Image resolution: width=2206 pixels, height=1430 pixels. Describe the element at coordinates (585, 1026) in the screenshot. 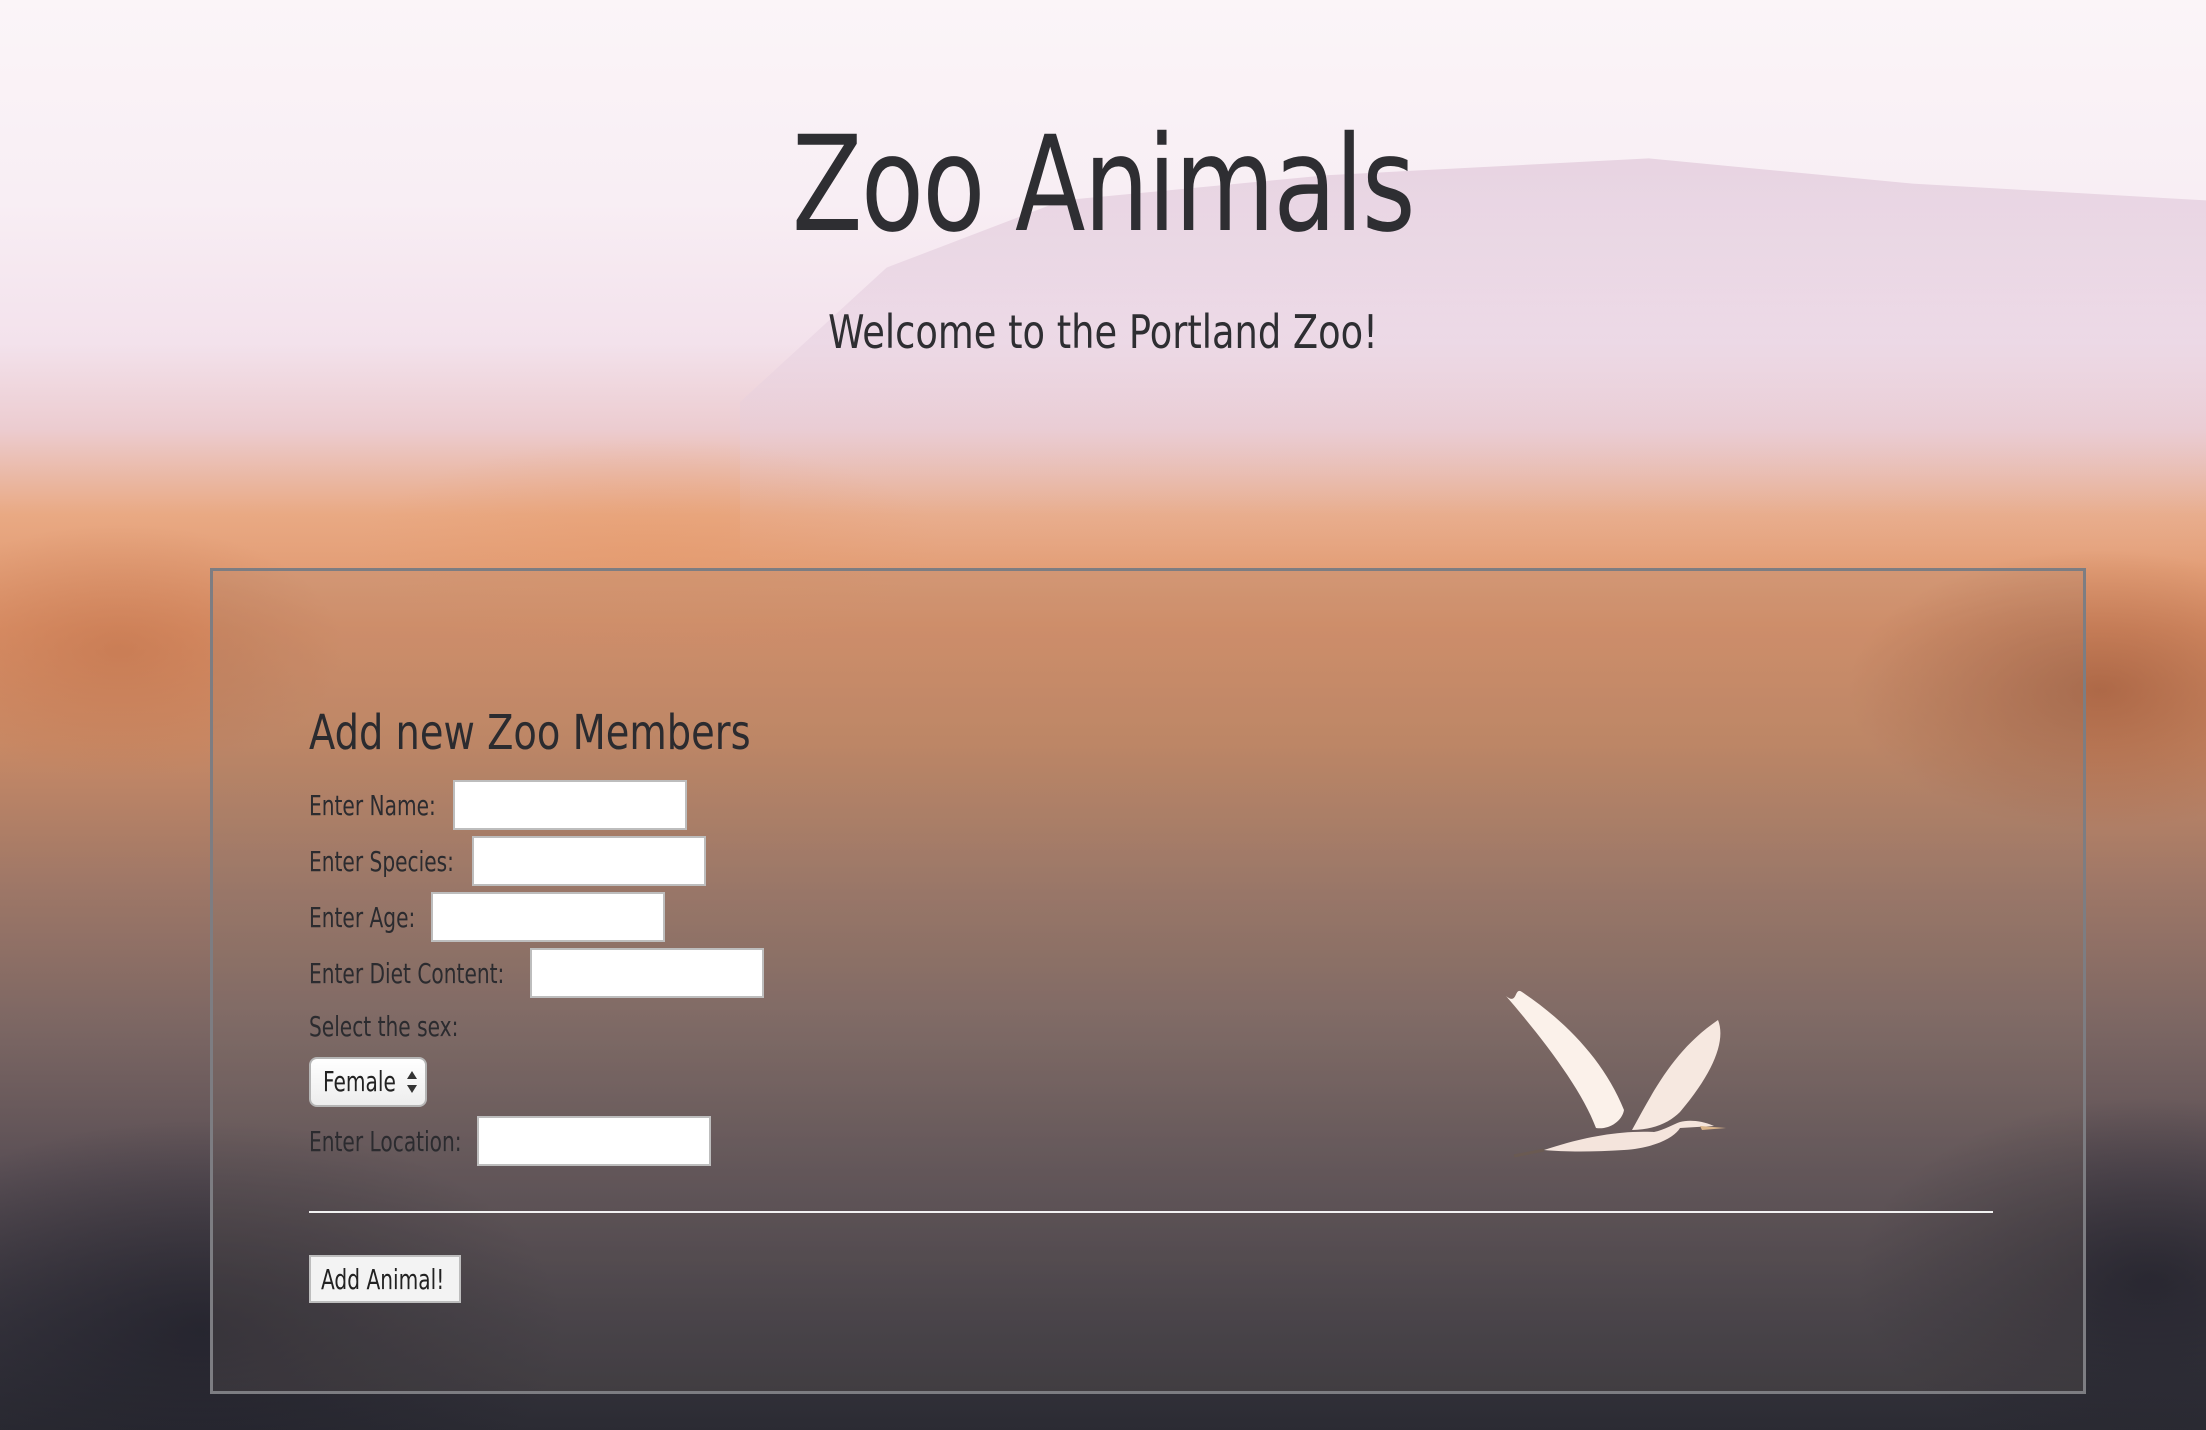

I see `sex-row: Select the sex:` at that location.